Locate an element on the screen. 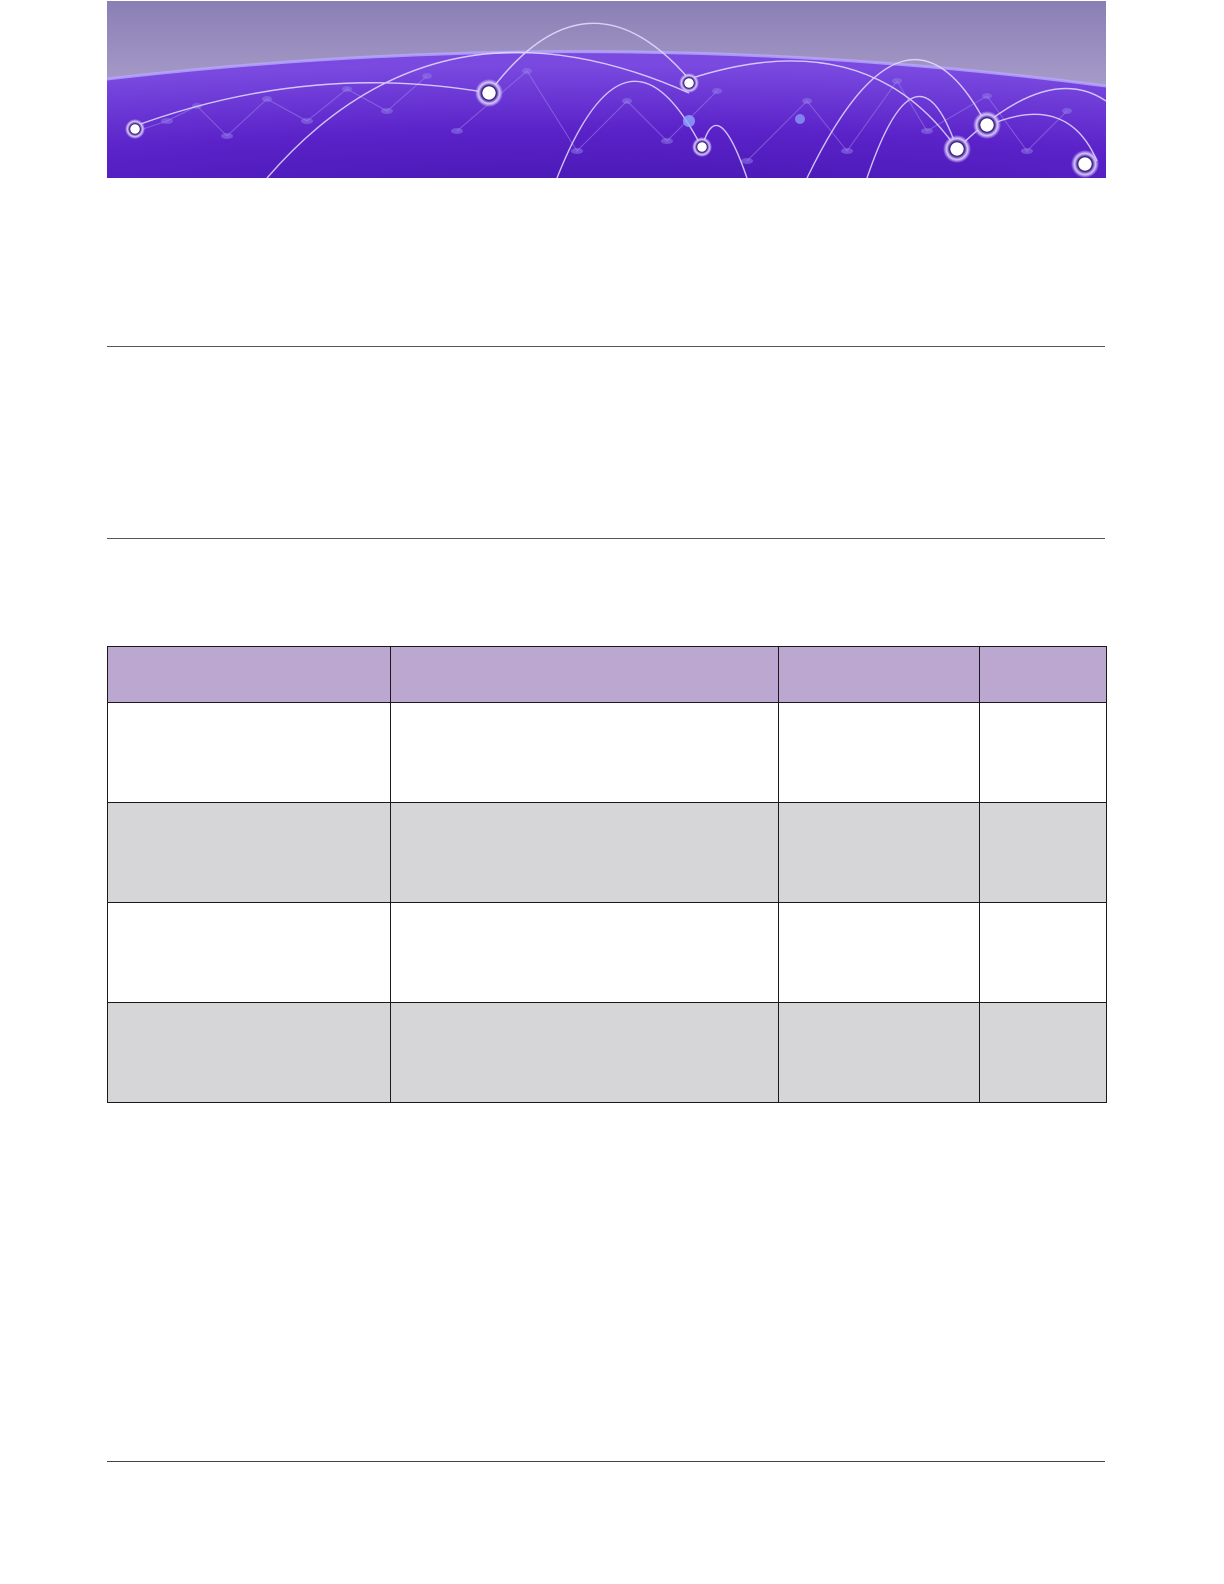 The height and width of the screenshot is (1584, 1224). middle-divider is located at coordinates (606, 538).